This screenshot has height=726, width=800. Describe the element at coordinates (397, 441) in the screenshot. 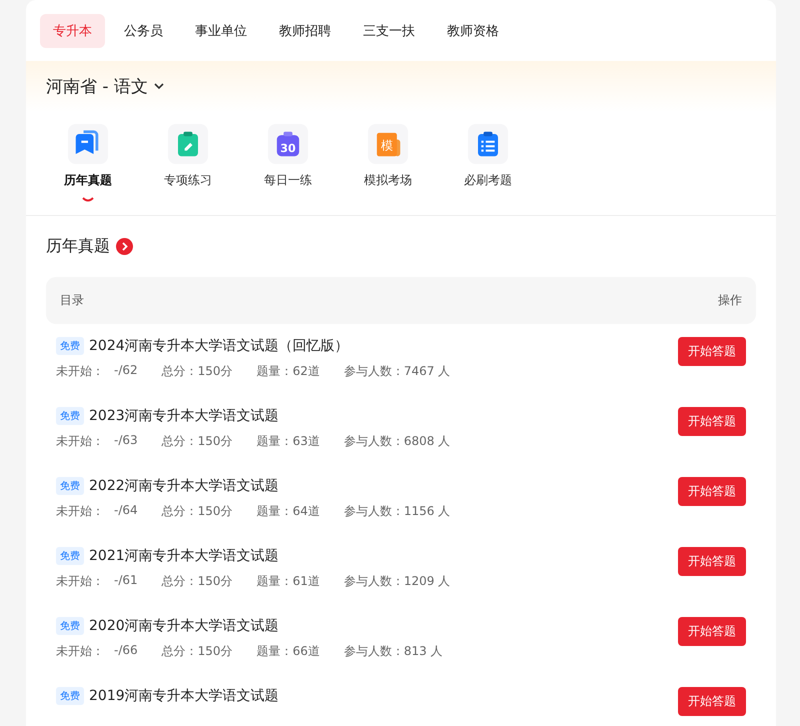

I see `participant-count: 参与人数：6808 人` at that location.